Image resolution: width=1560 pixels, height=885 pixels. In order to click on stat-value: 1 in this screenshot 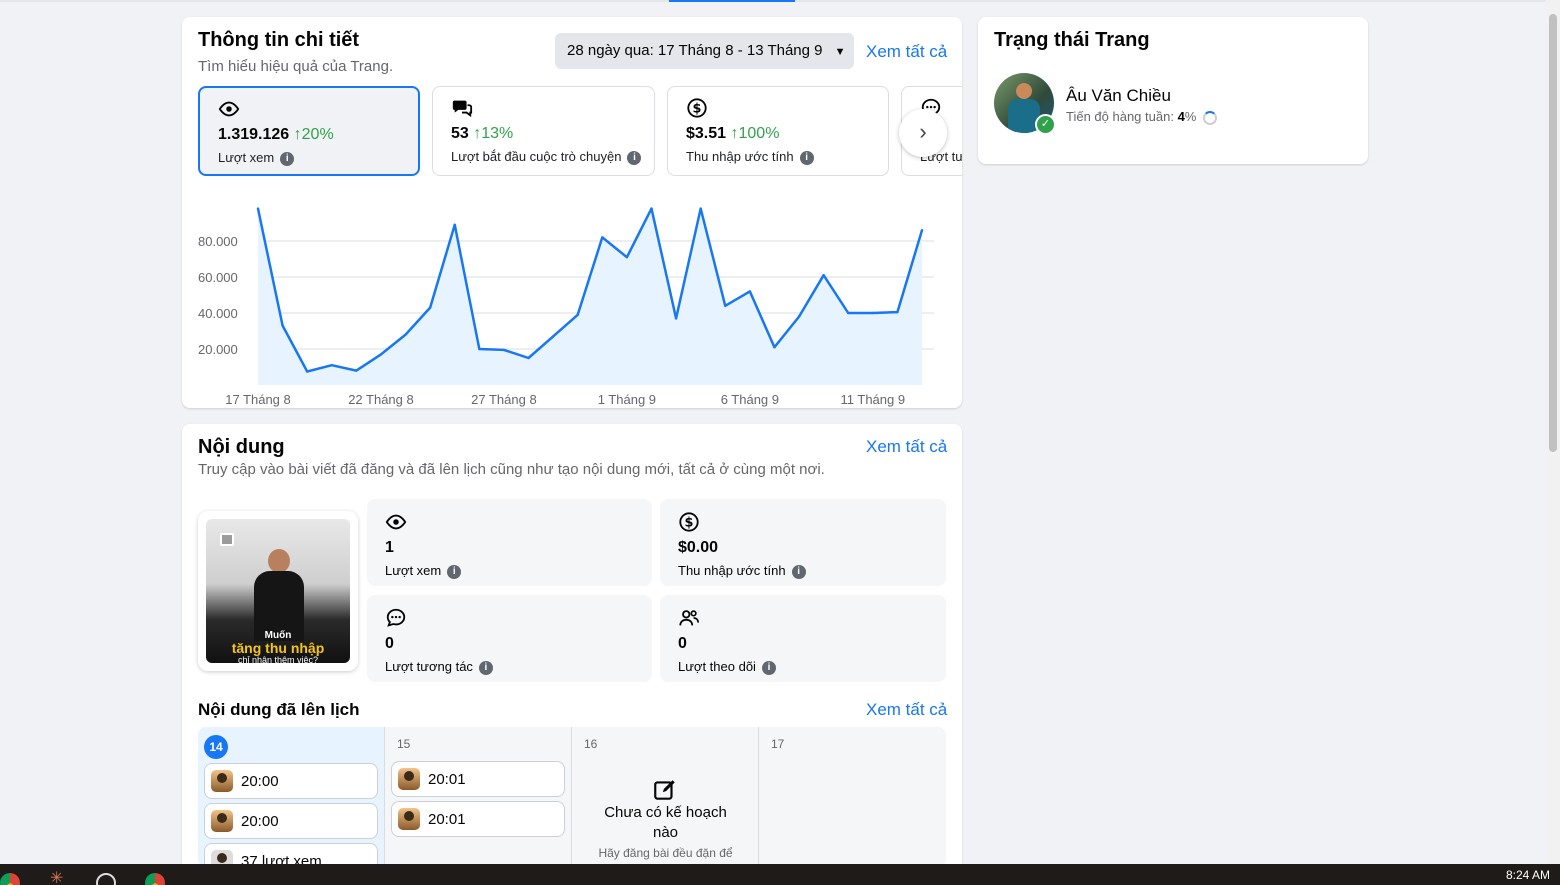, I will do `click(389, 547)`.